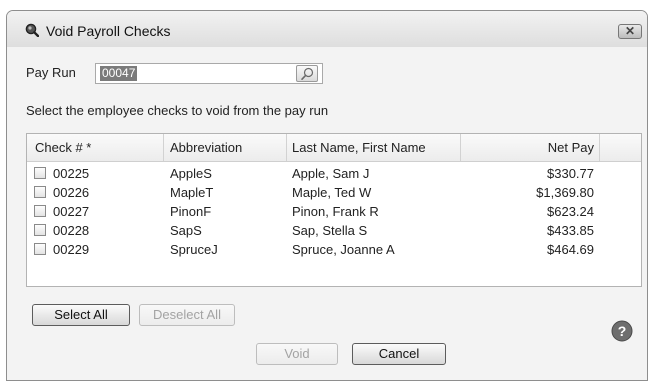 The image size is (649, 382). What do you see at coordinates (119, 73) in the screenshot?
I see `pay-run-value: 00047` at bounding box center [119, 73].